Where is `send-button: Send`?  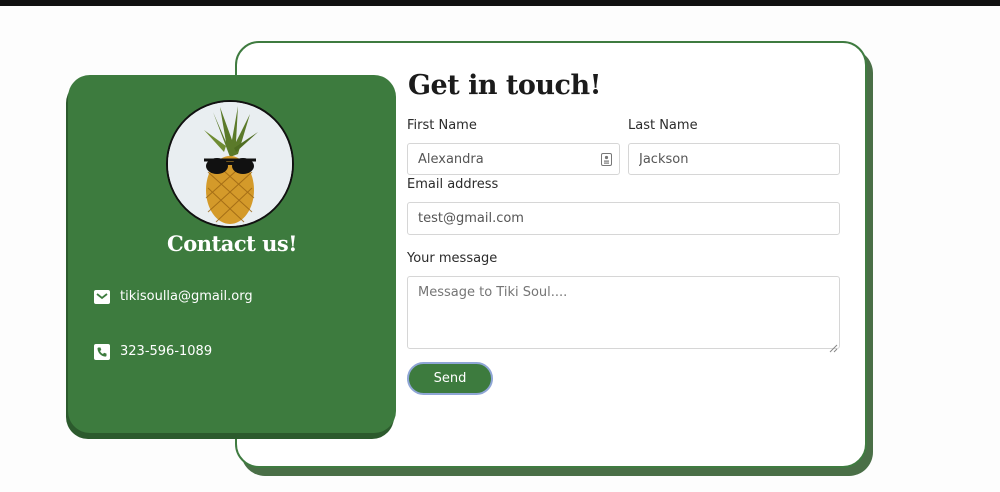 send-button: Send is located at coordinates (450, 378).